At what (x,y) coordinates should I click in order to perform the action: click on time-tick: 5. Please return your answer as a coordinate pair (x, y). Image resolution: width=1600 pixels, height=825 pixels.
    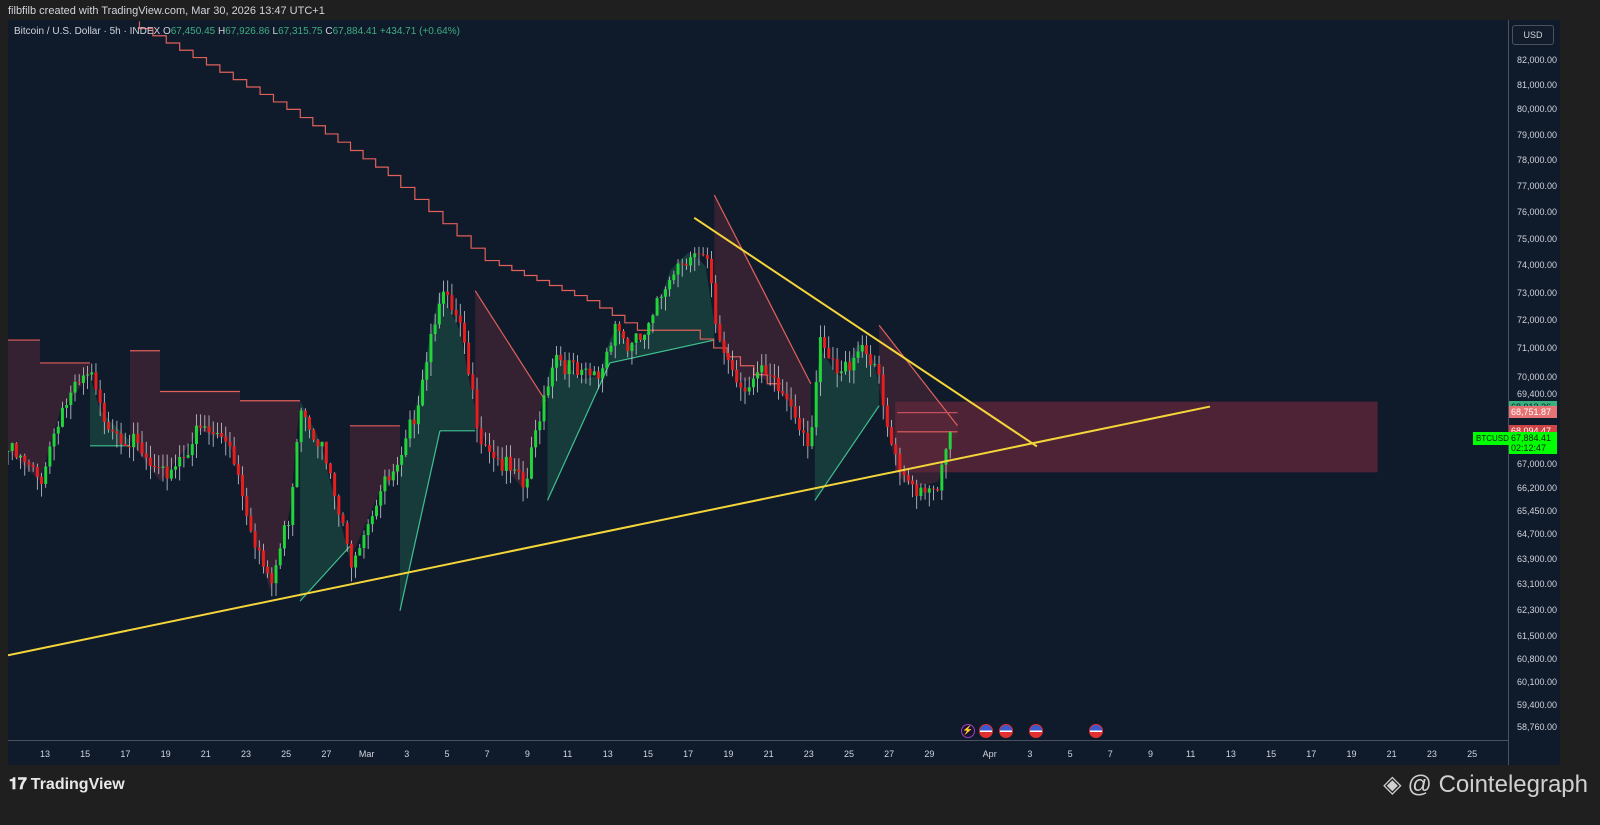
    Looking at the image, I should click on (447, 754).